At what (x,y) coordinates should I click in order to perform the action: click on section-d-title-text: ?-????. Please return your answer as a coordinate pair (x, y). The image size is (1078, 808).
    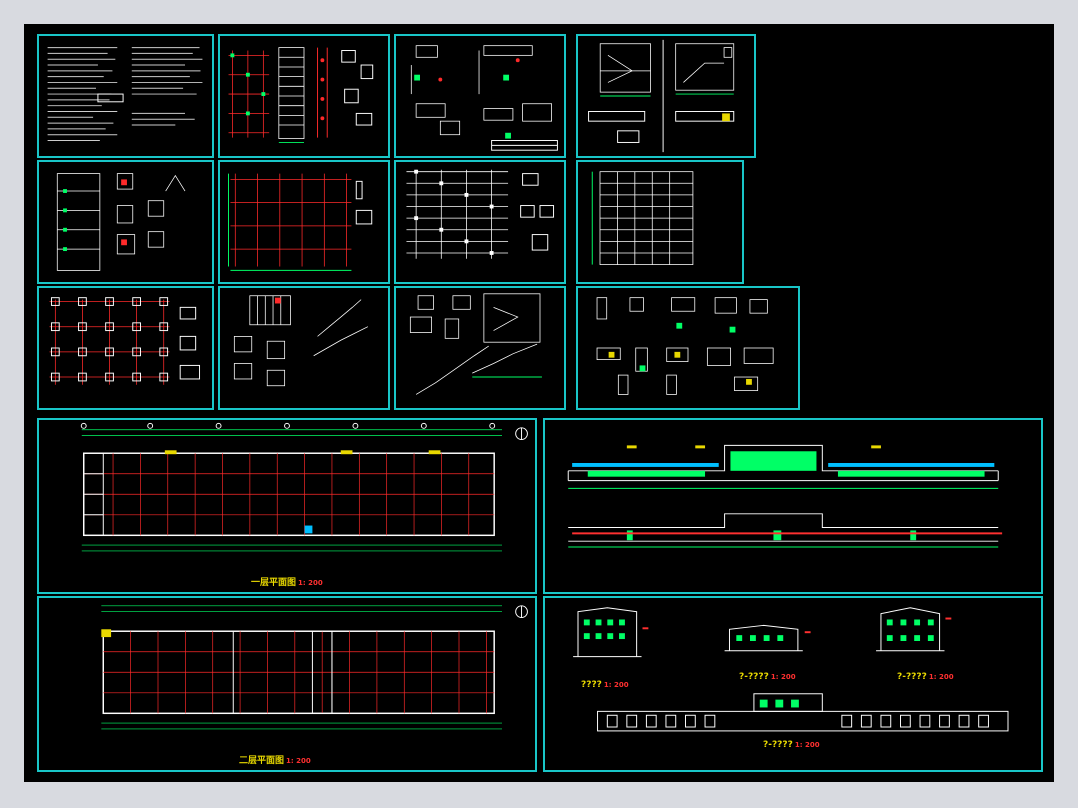
    Looking at the image, I should click on (778, 745).